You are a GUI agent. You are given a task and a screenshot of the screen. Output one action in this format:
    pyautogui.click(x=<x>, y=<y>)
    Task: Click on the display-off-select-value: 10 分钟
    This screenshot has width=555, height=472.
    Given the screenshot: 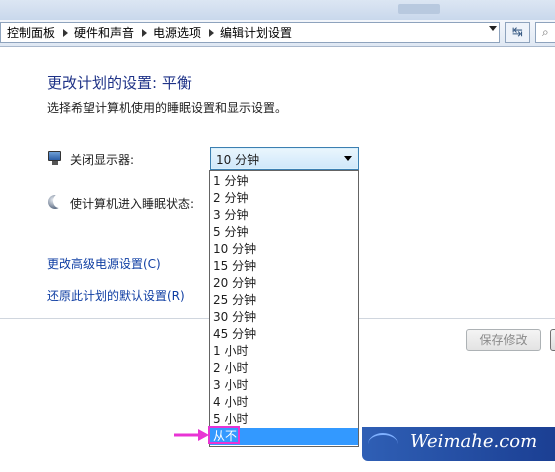 What is the action you would take?
    pyautogui.click(x=238, y=160)
    